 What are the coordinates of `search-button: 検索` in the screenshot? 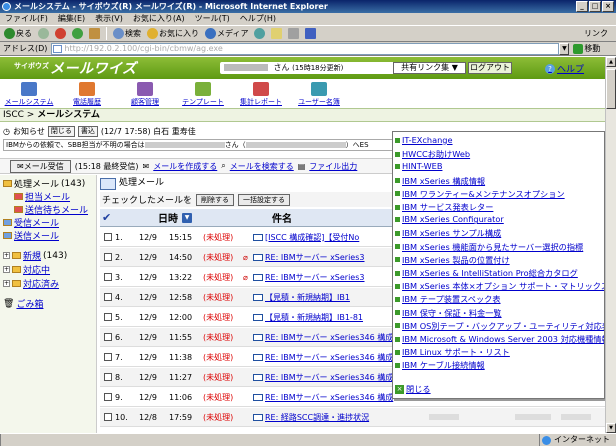 It's located at (127, 33).